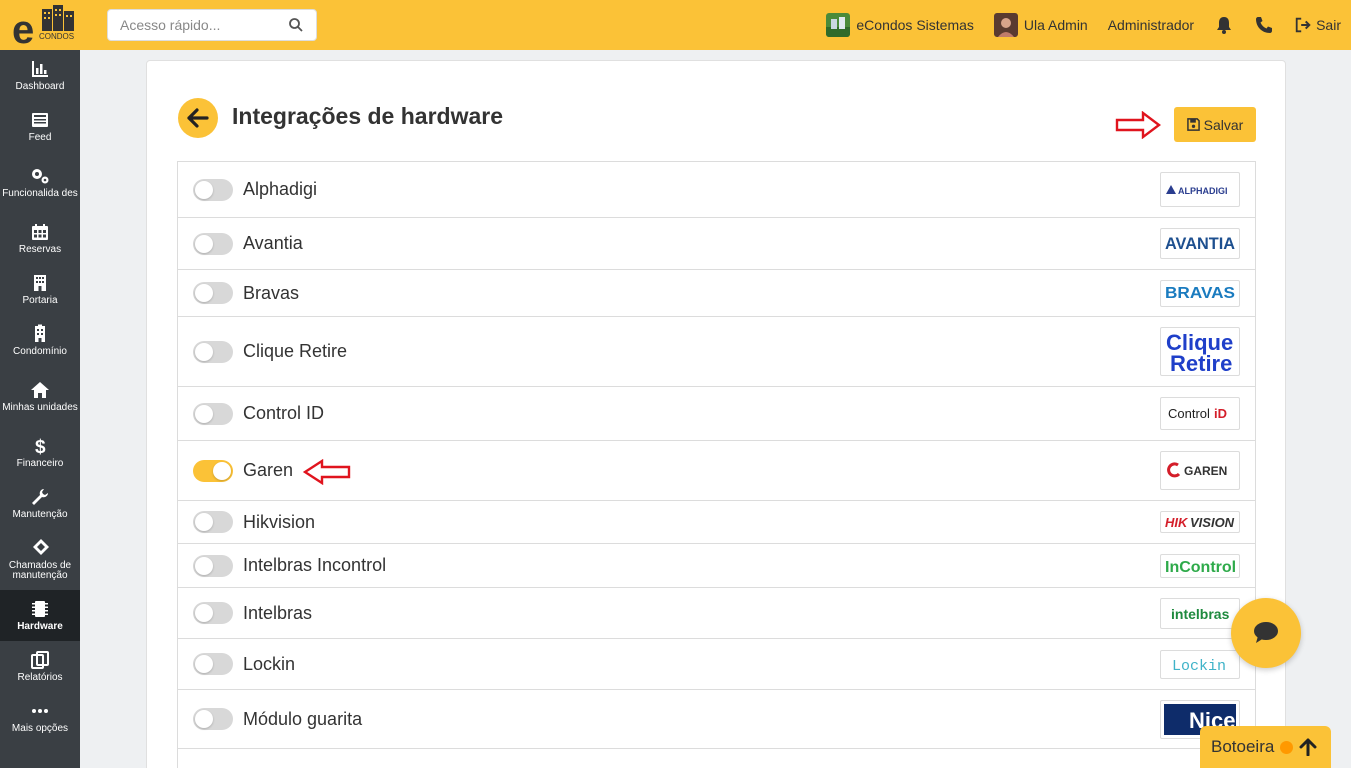 The width and height of the screenshot is (1351, 768). Describe the element at coordinates (213, 351) in the screenshot. I see `toggle-clique-retire` at that location.